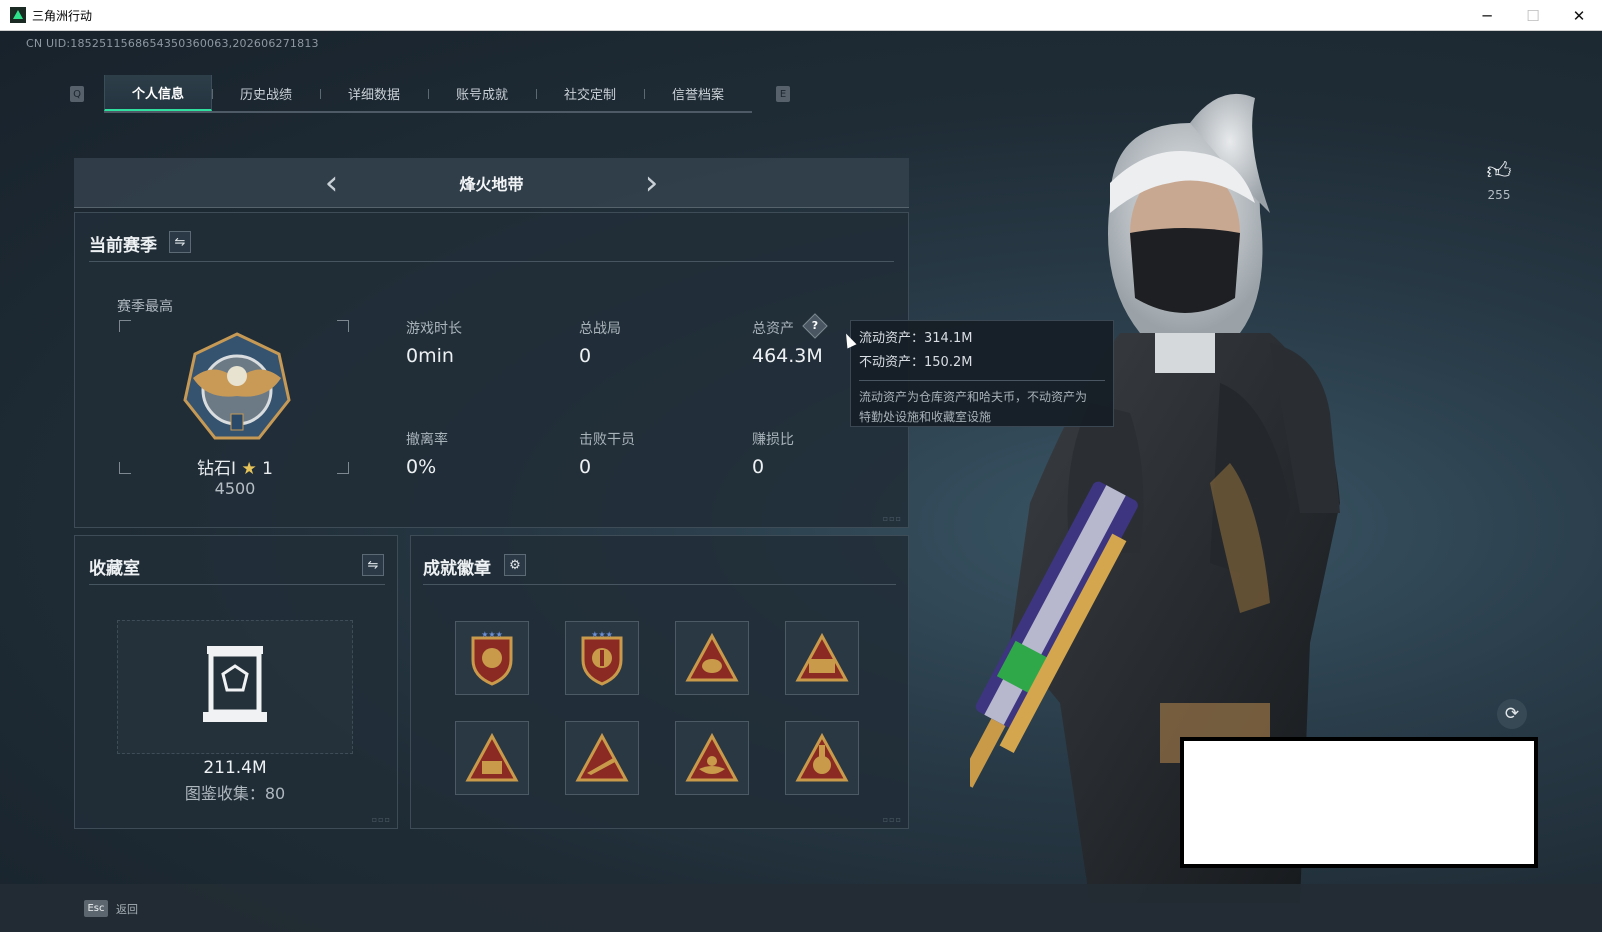  What do you see at coordinates (235, 793) in the screenshot?
I see `collection-count: 图鉴收集：80` at bounding box center [235, 793].